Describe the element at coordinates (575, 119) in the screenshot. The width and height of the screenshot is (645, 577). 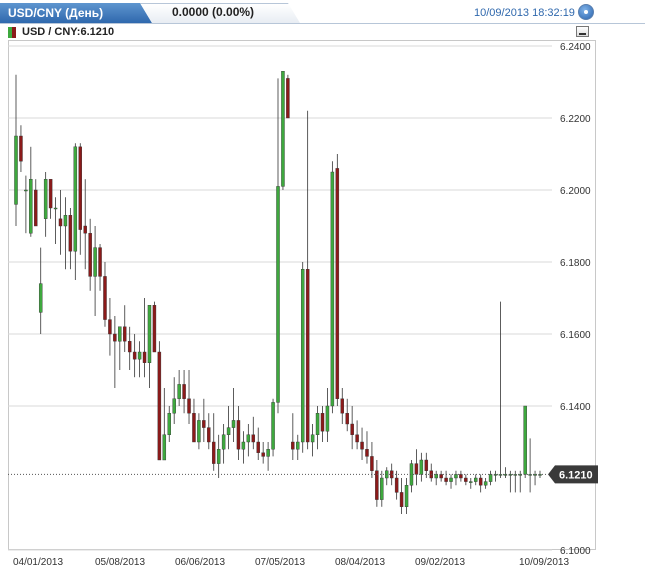
I see `y-tick-label: 6.2200` at that location.